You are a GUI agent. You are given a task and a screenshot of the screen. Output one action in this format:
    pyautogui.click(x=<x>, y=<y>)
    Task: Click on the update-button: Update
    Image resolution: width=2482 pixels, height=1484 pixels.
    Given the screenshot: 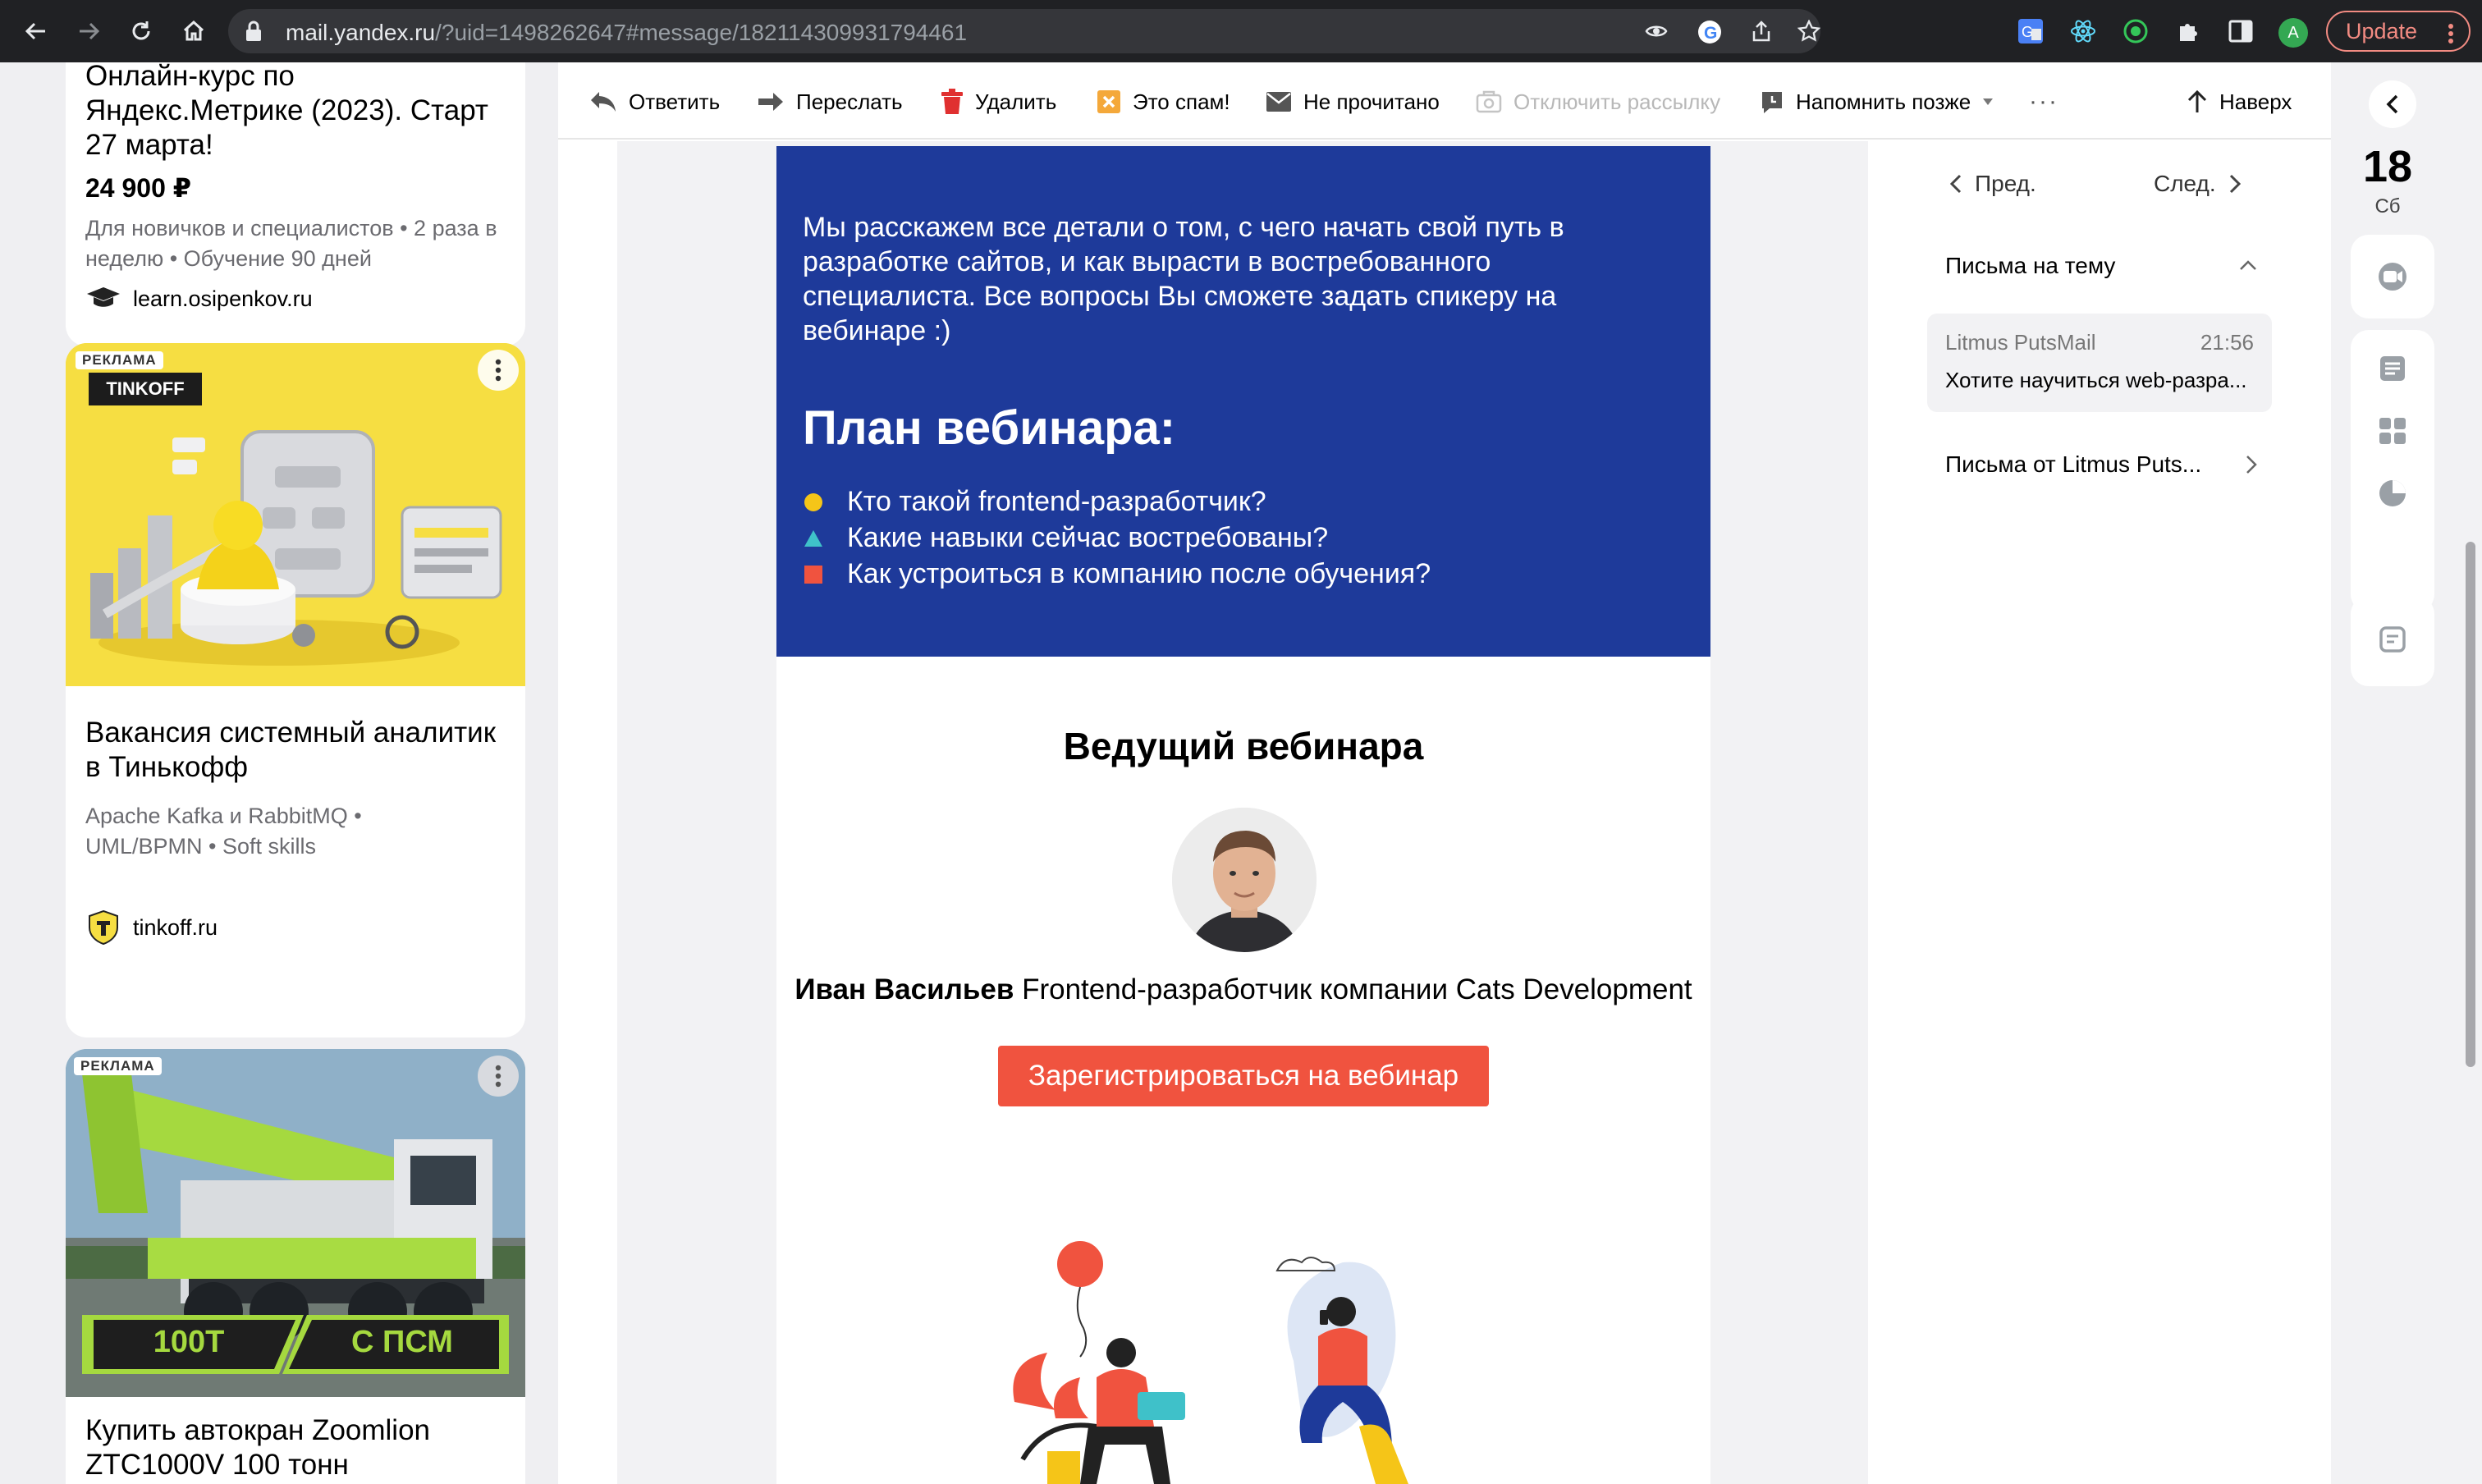 What is the action you would take?
    pyautogui.click(x=2398, y=31)
    